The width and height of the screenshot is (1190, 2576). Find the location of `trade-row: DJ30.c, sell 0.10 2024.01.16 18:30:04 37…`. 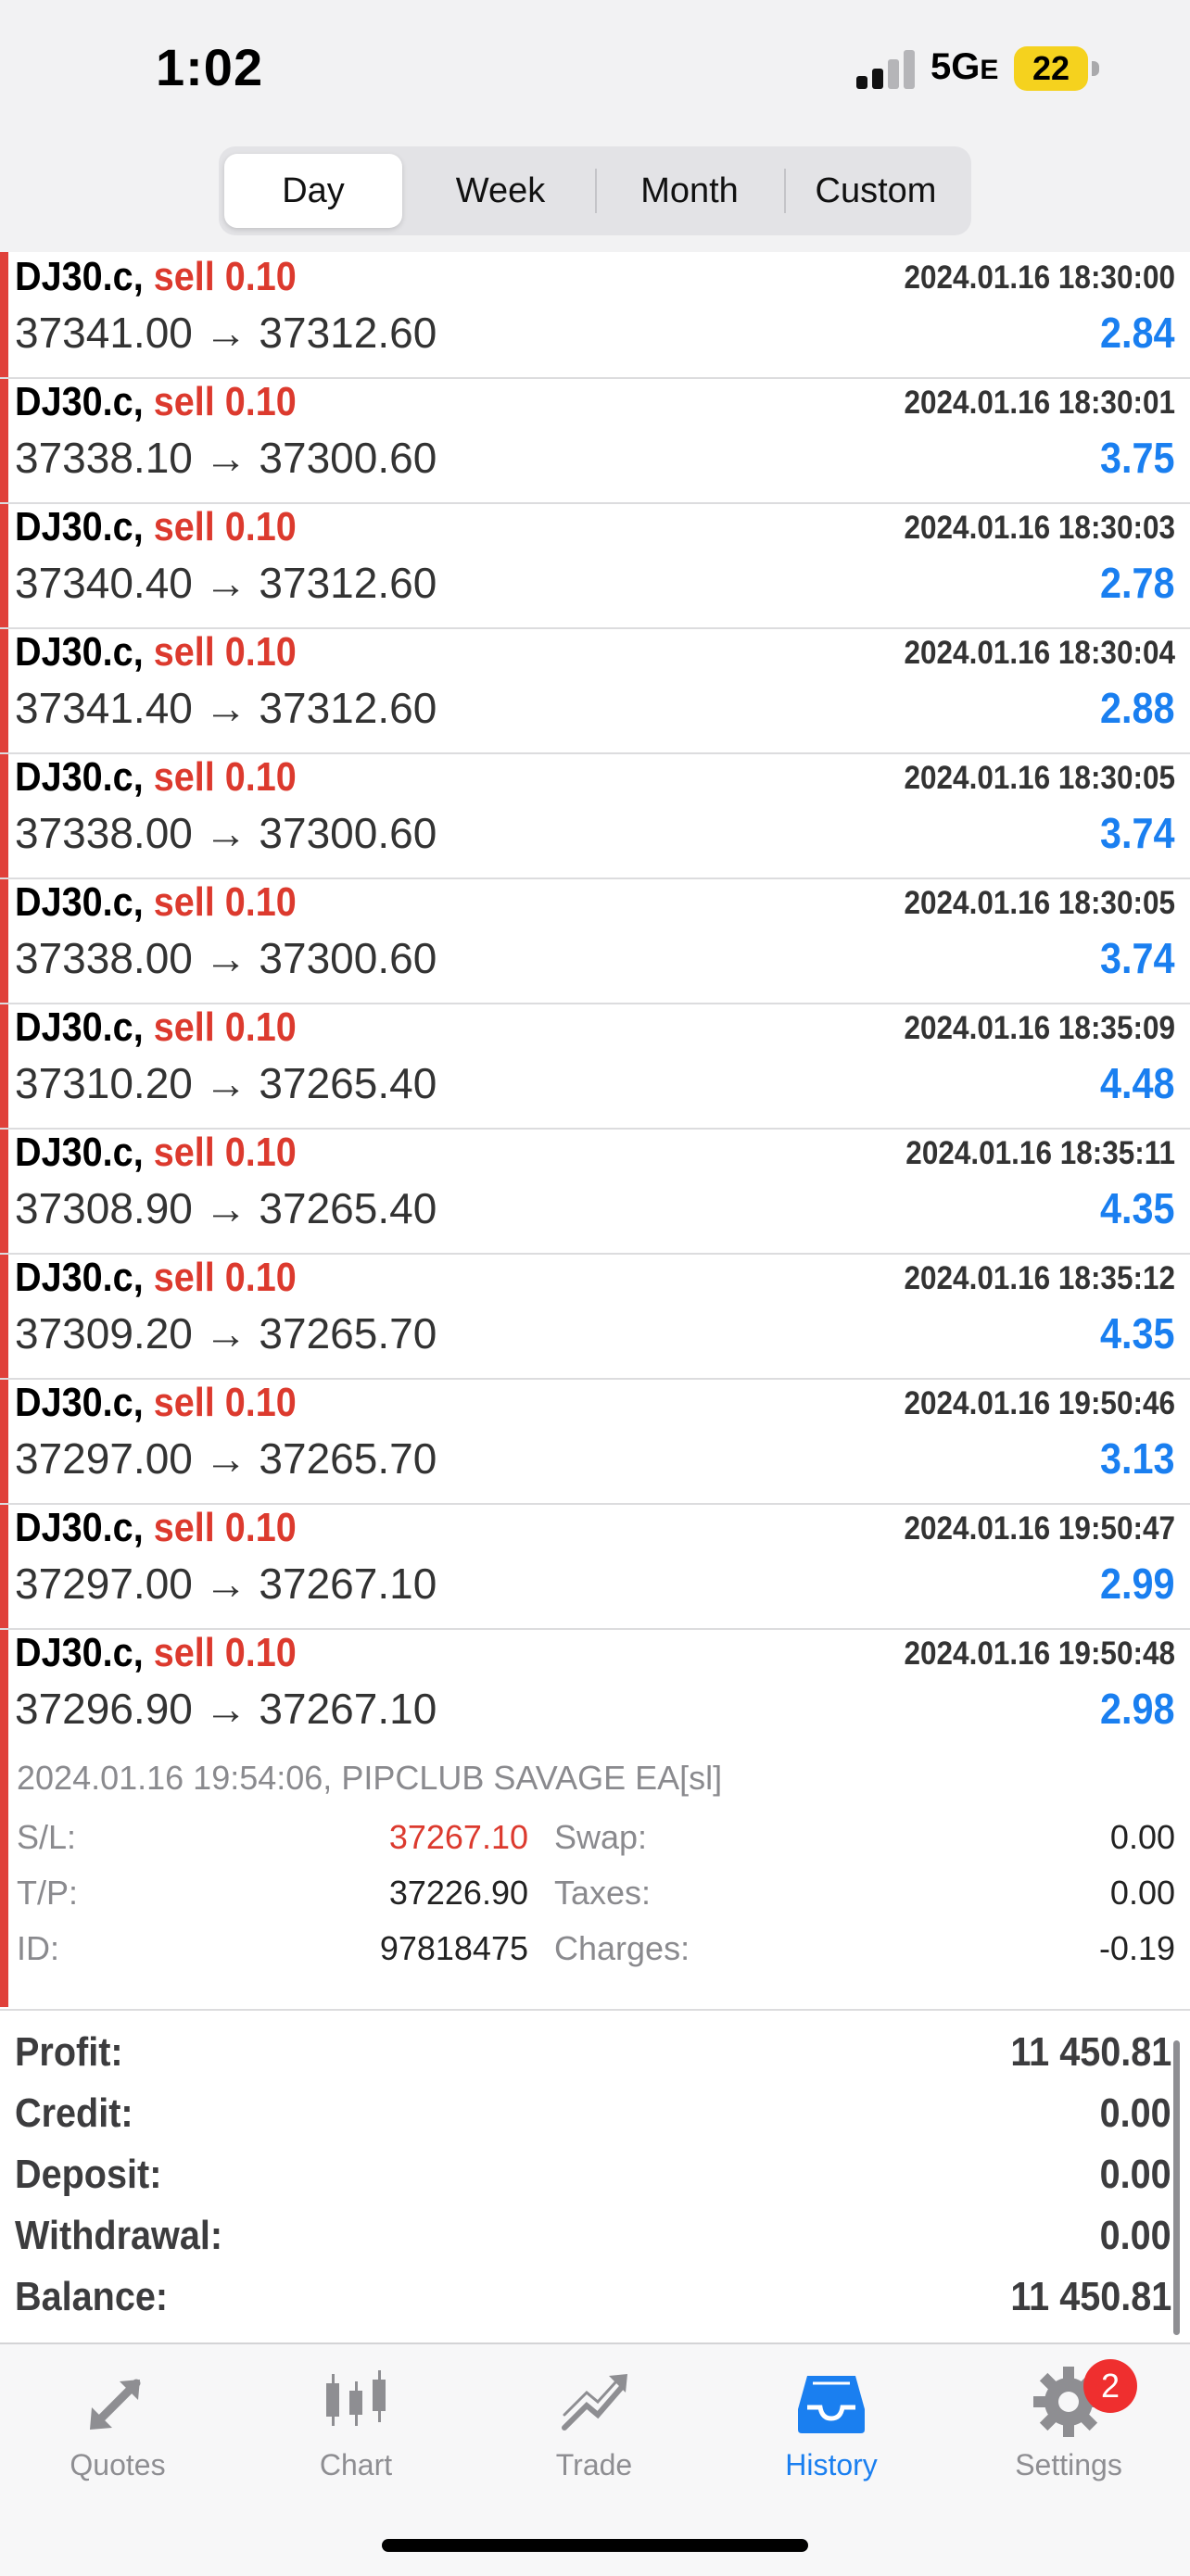

trade-row: DJ30.c, sell 0.10 2024.01.16 18:30:04 37… is located at coordinates (595, 690).